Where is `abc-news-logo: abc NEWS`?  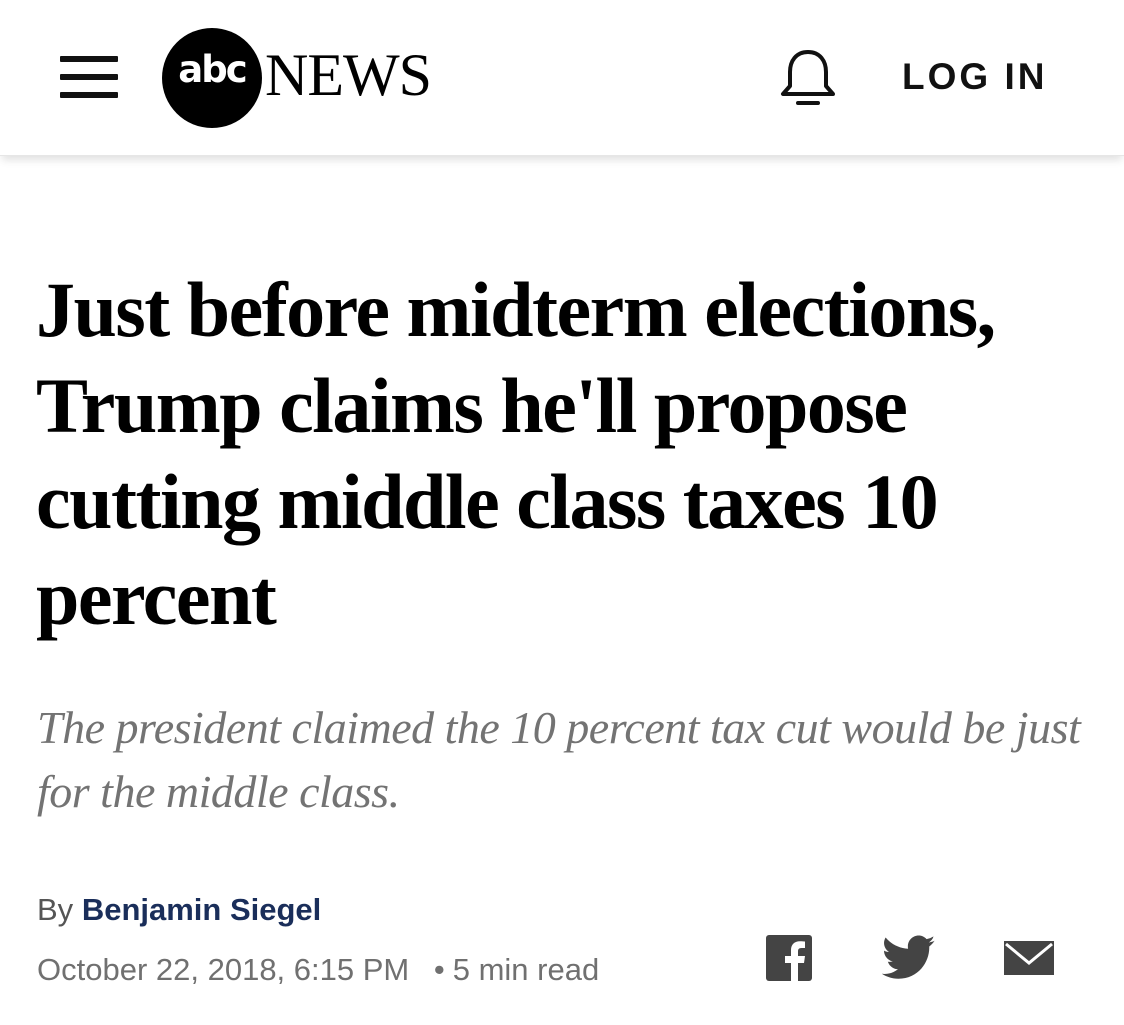 abc-news-logo: abc NEWS is located at coordinates (312, 78).